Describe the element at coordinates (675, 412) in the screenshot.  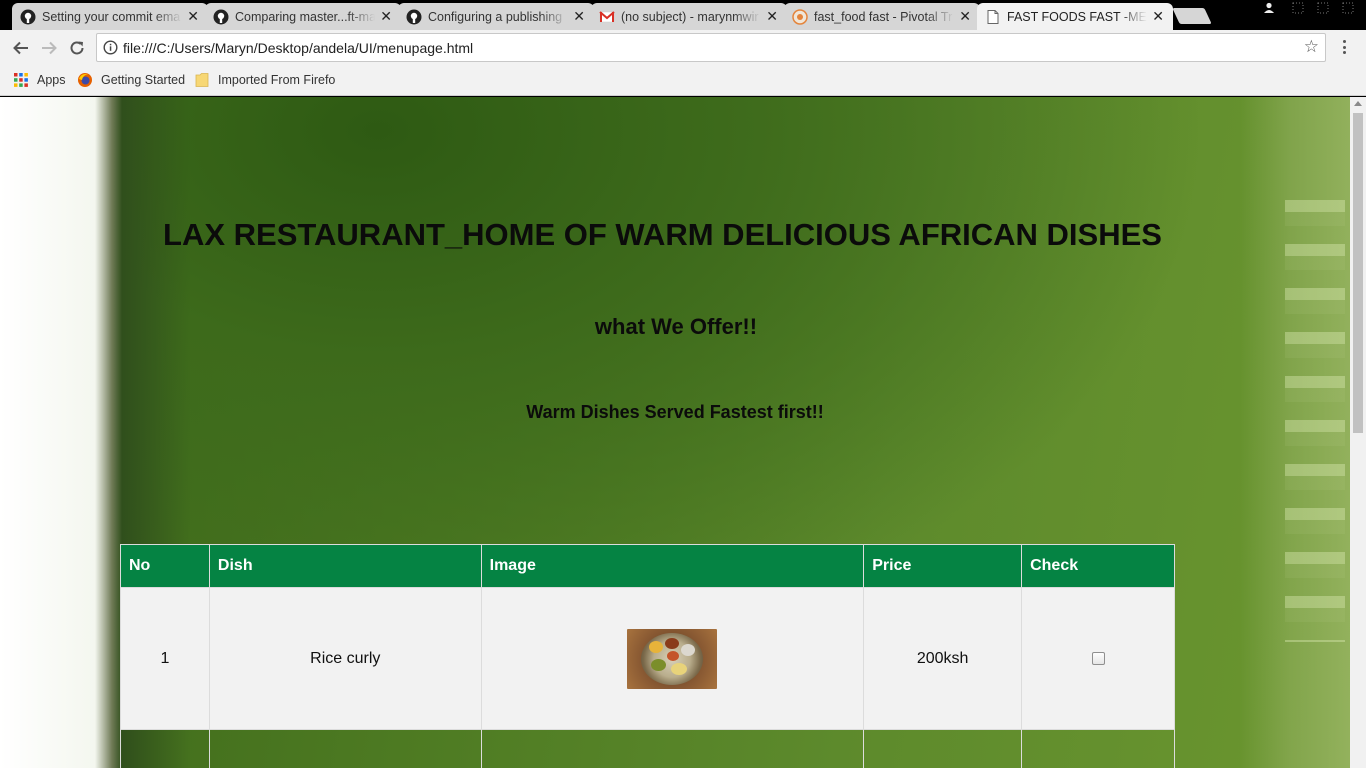
I see `page-tagline: Warm Dishes Served Fastest first!!` at that location.